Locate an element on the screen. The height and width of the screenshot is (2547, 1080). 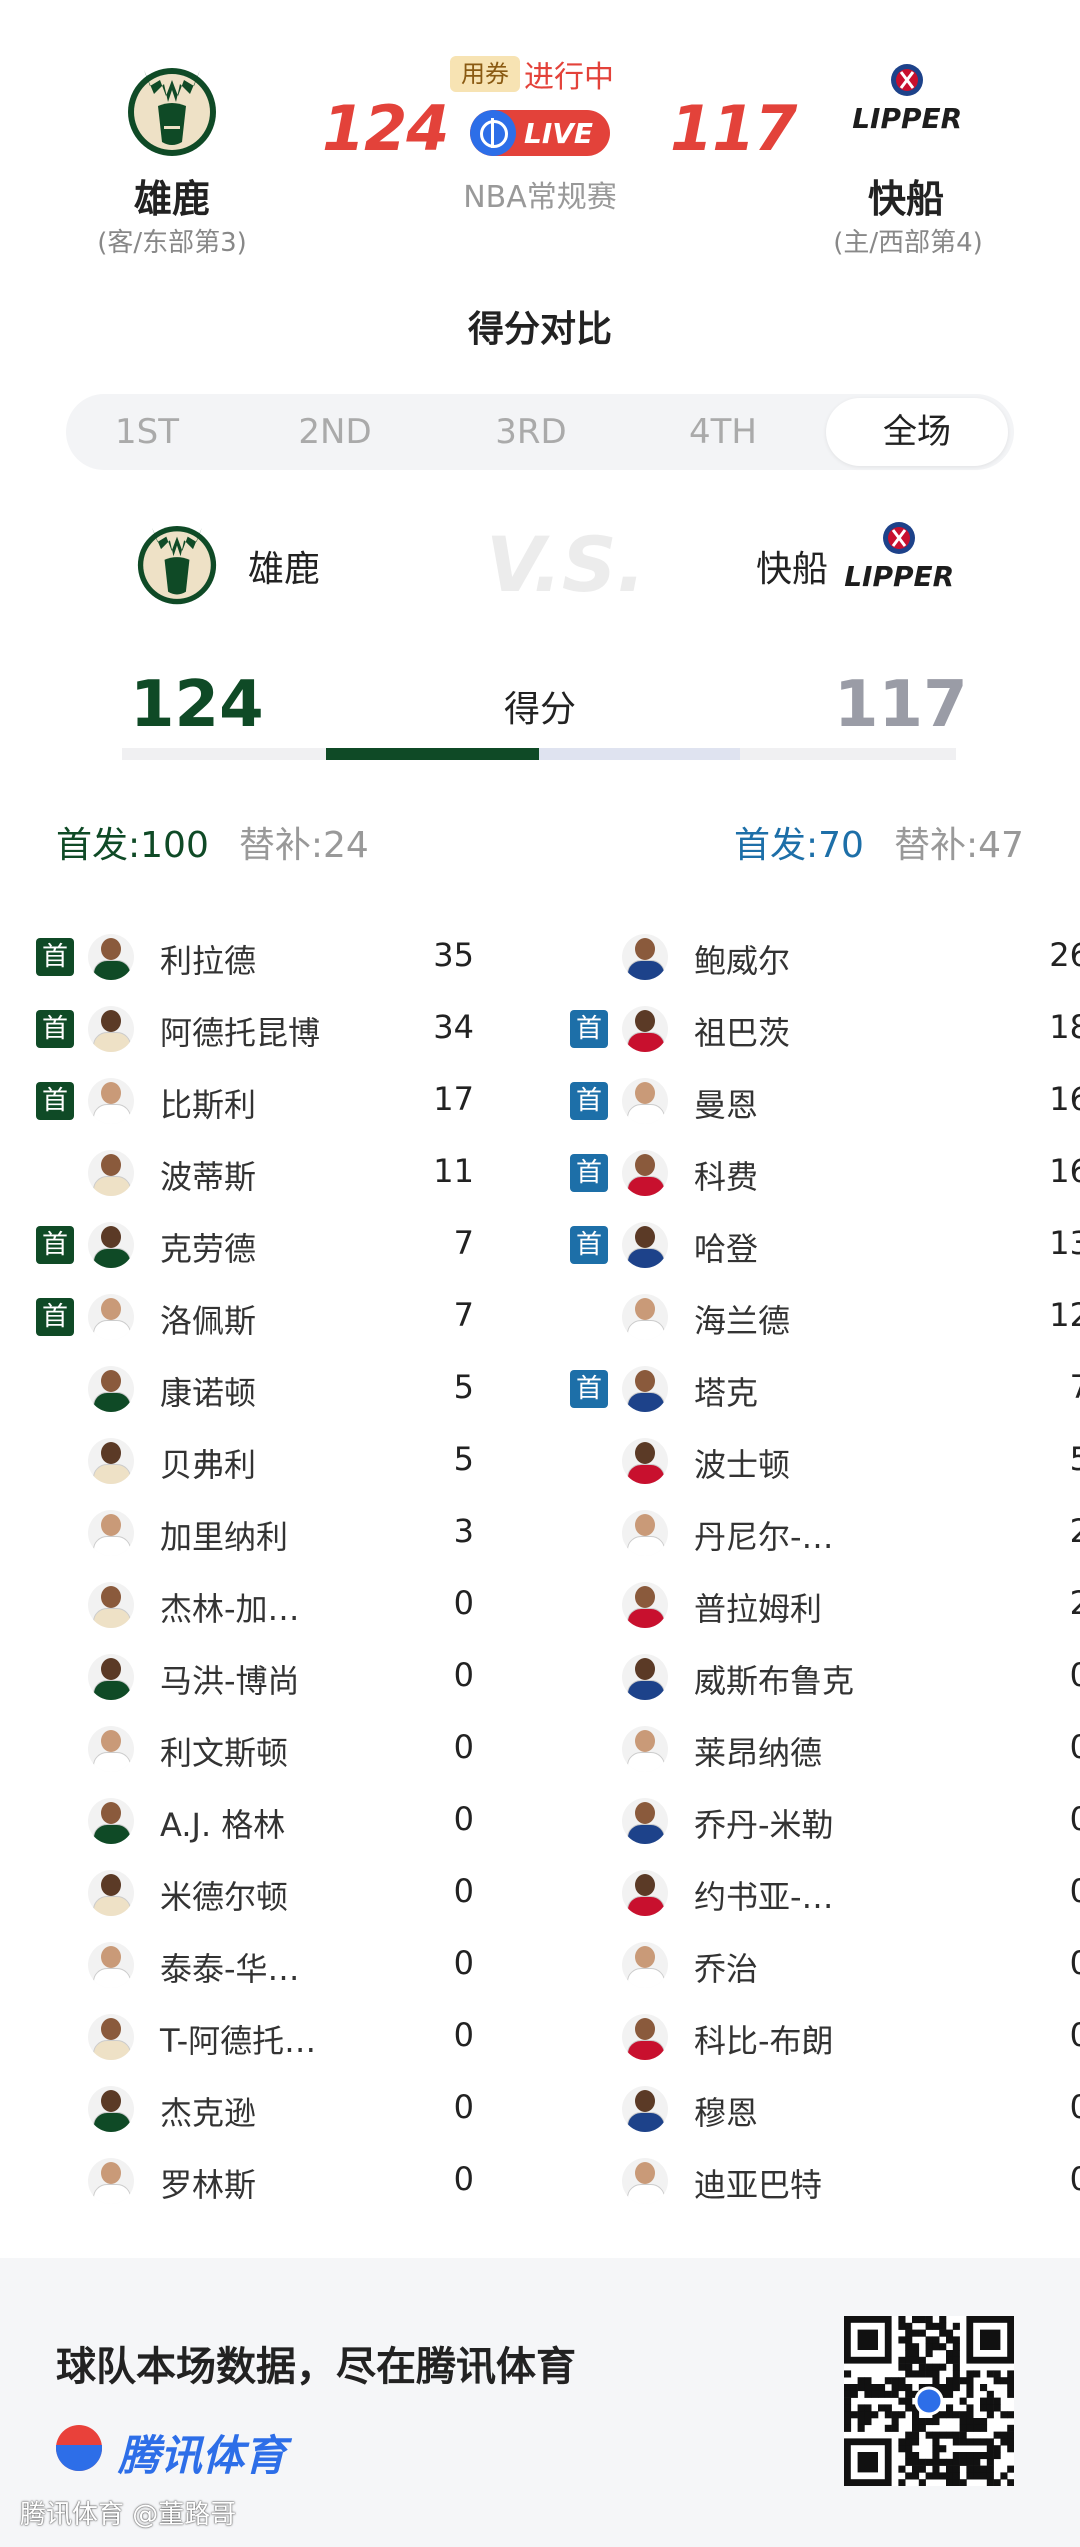
player-name: 莱昂纳德 is located at coordinates (758, 1753).